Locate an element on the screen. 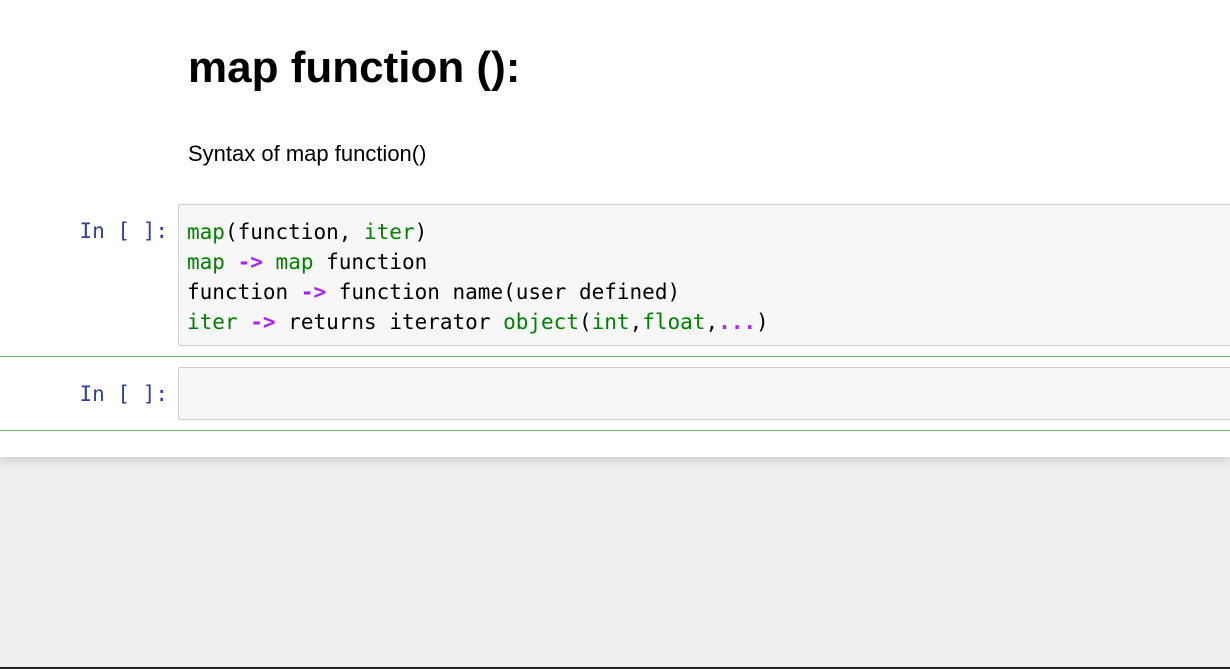 The height and width of the screenshot is (669, 1230). cell-1-prompt: In [ ]: is located at coordinates (123, 231).